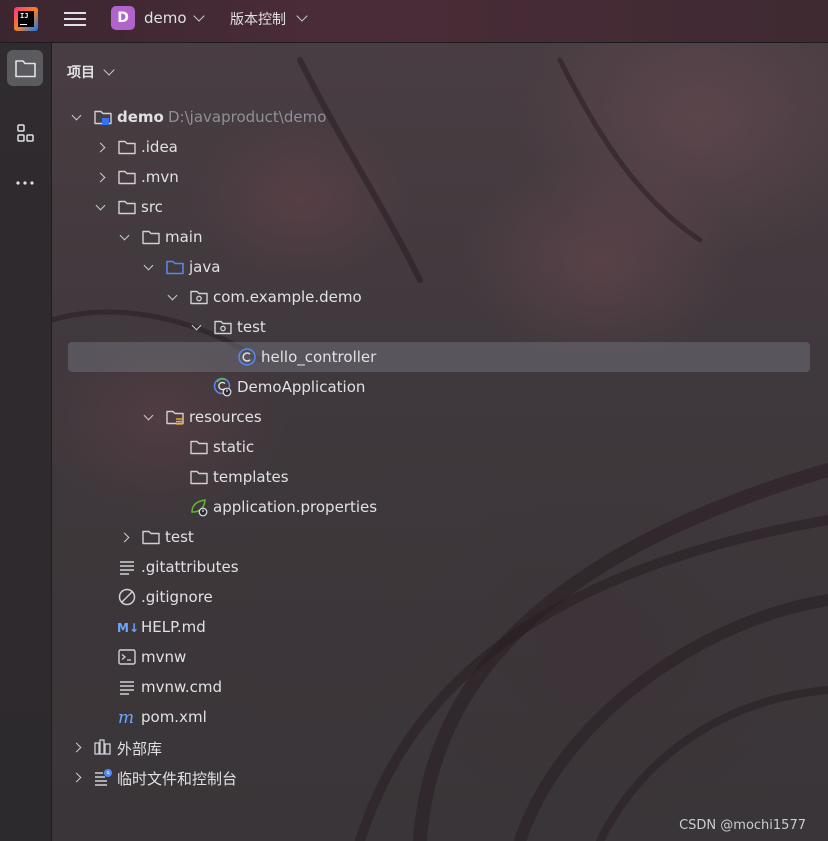 This screenshot has height=841, width=828. I want to click on tree-row: resources, so click(440, 417).